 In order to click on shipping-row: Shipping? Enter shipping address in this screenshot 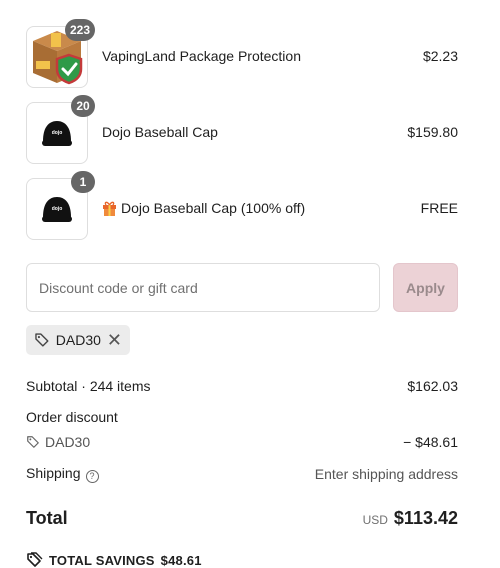, I will do `click(242, 474)`.